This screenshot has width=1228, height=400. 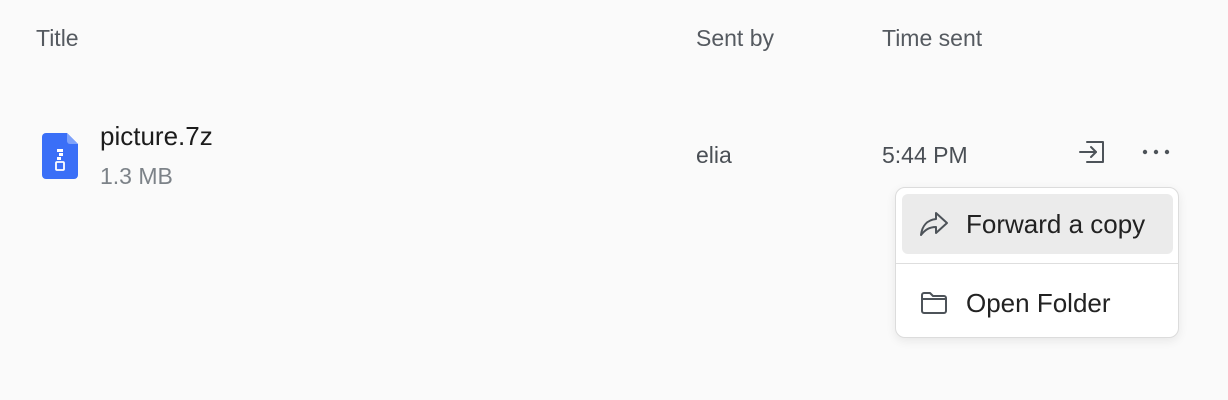 I want to click on menu-item-label: Forward a copy, so click(x=1056, y=223).